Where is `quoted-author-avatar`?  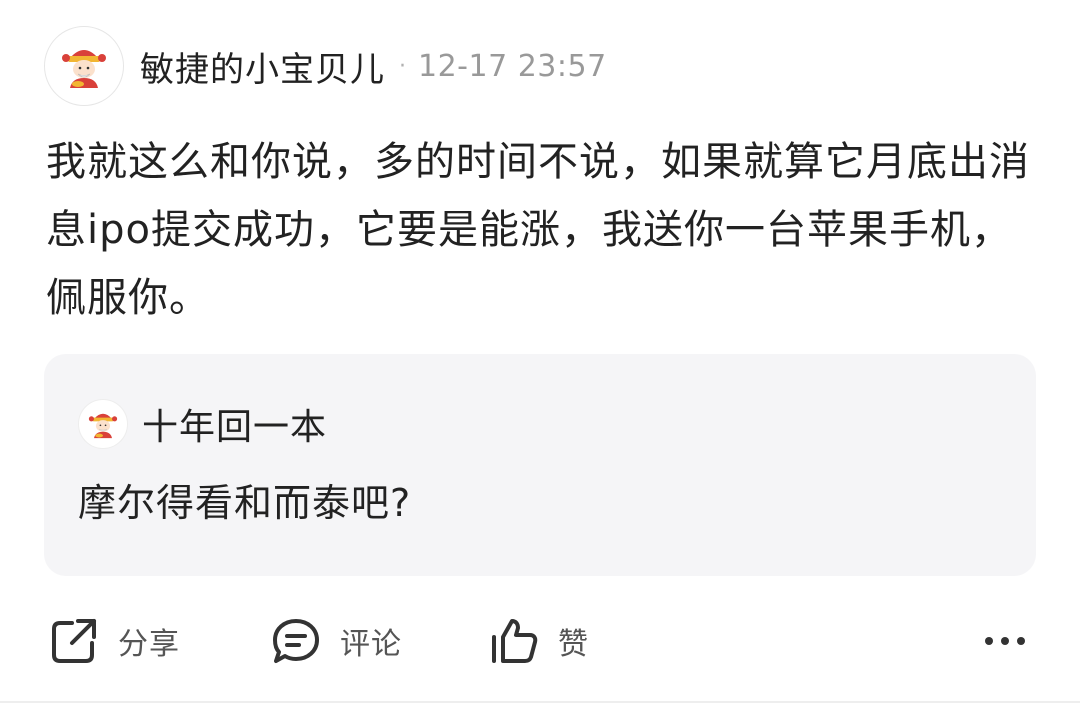
quoted-author-avatar is located at coordinates (103, 424).